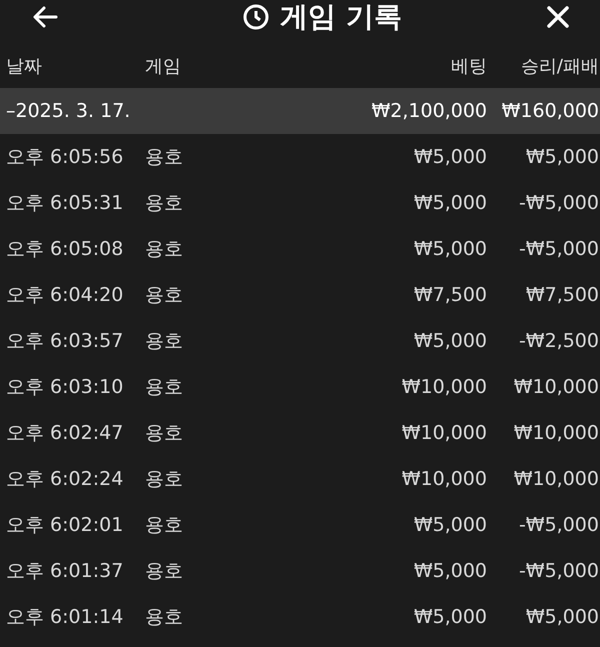 The image size is (600, 647). I want to click on column-header: 게임, so click(163, 66).